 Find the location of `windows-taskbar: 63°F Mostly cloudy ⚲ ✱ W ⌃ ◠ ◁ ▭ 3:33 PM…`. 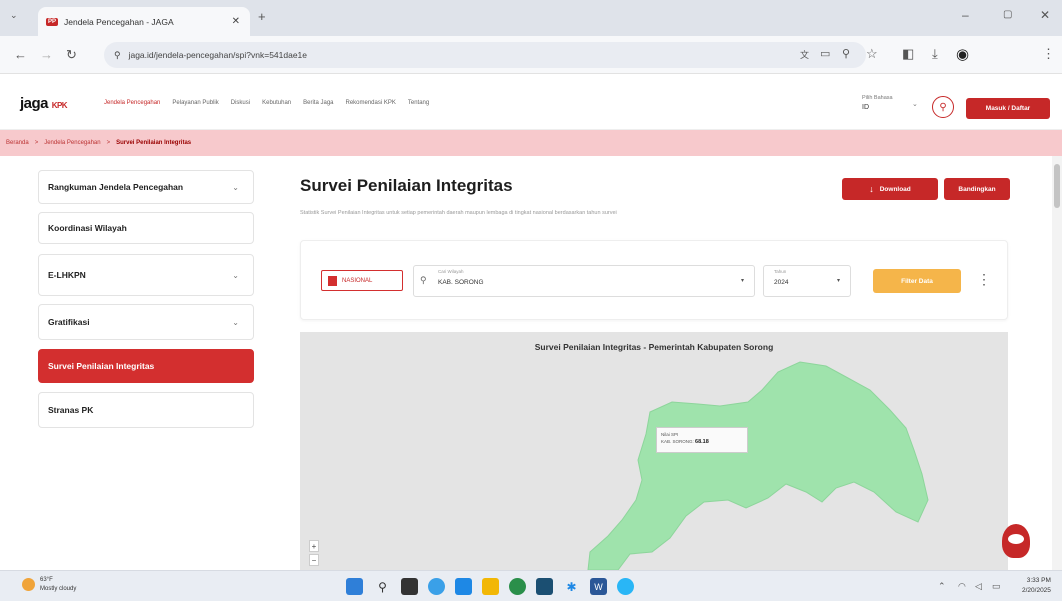

windows-taskbar: 63°F Mostly cloudy ⚲ ✱ W ⌃ ◠ ◁ ▭ 3:33 PM… is located at coordinates (531, 585).